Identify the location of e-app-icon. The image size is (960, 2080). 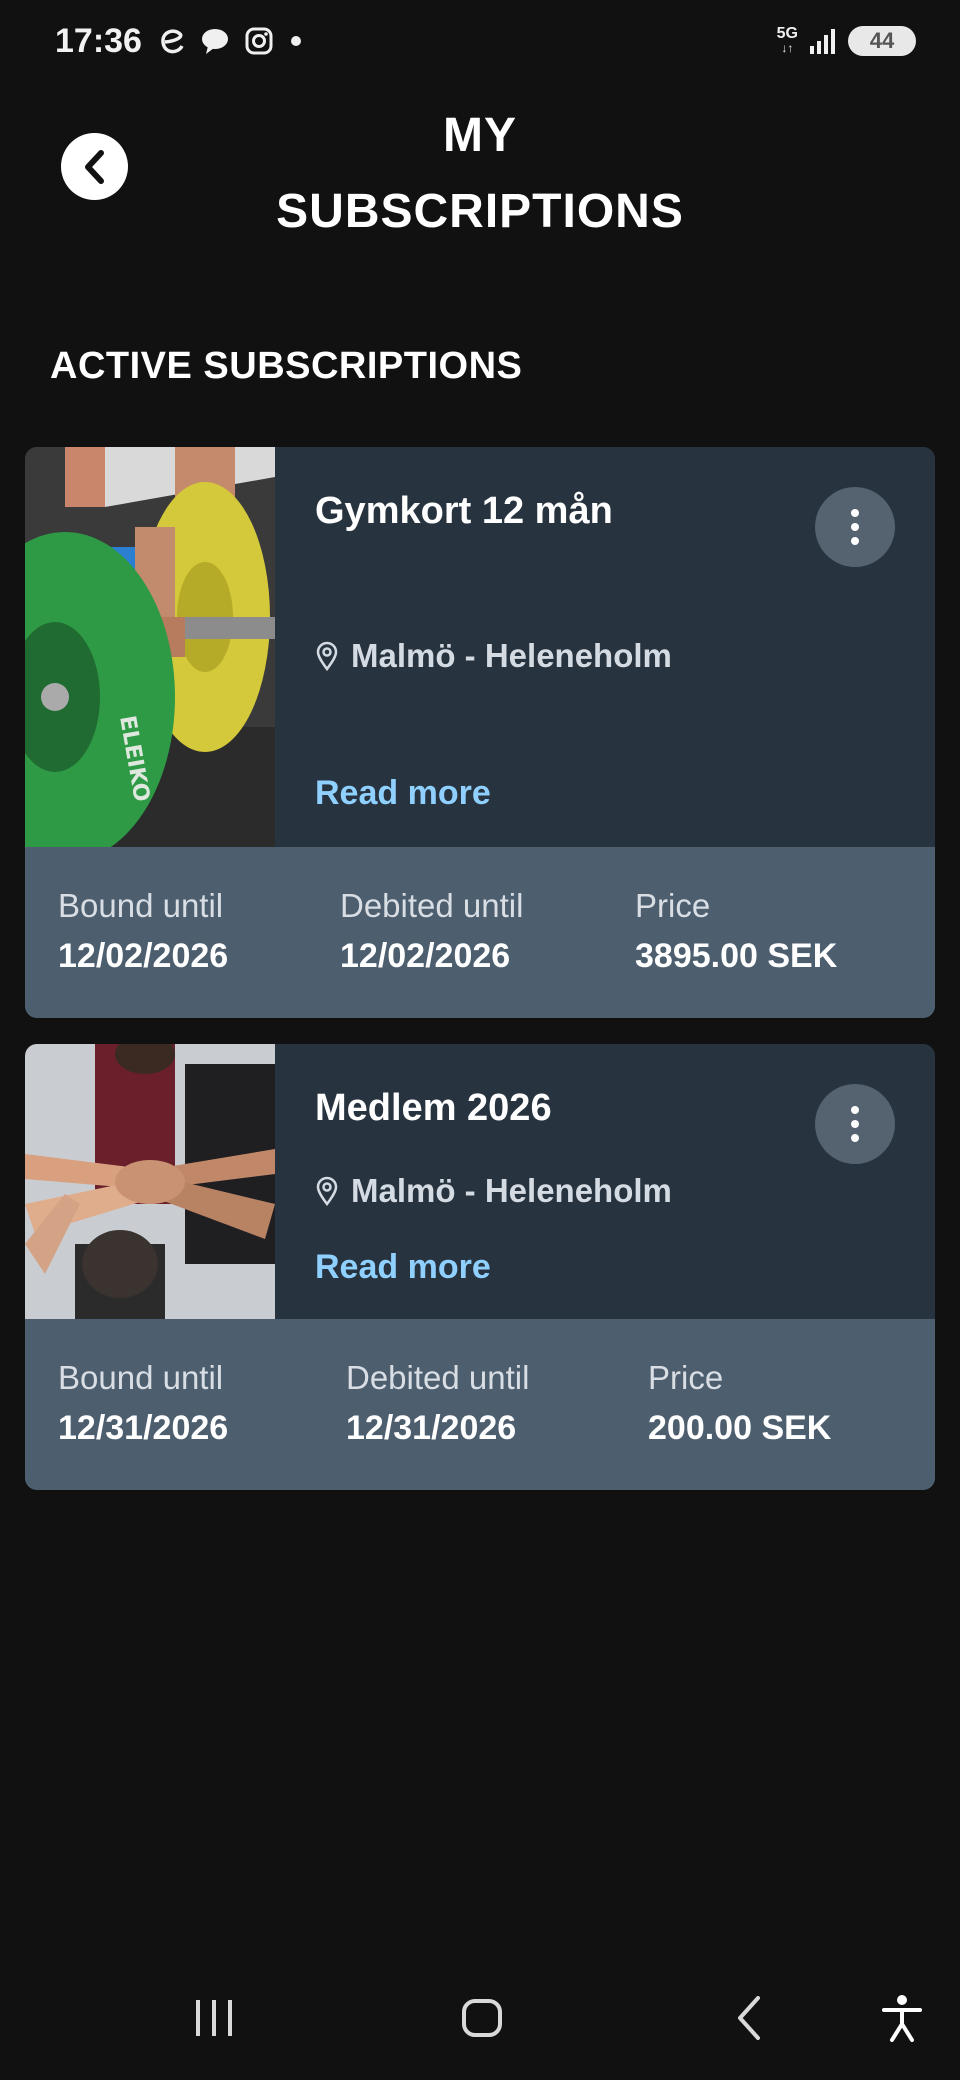
(172, 41).